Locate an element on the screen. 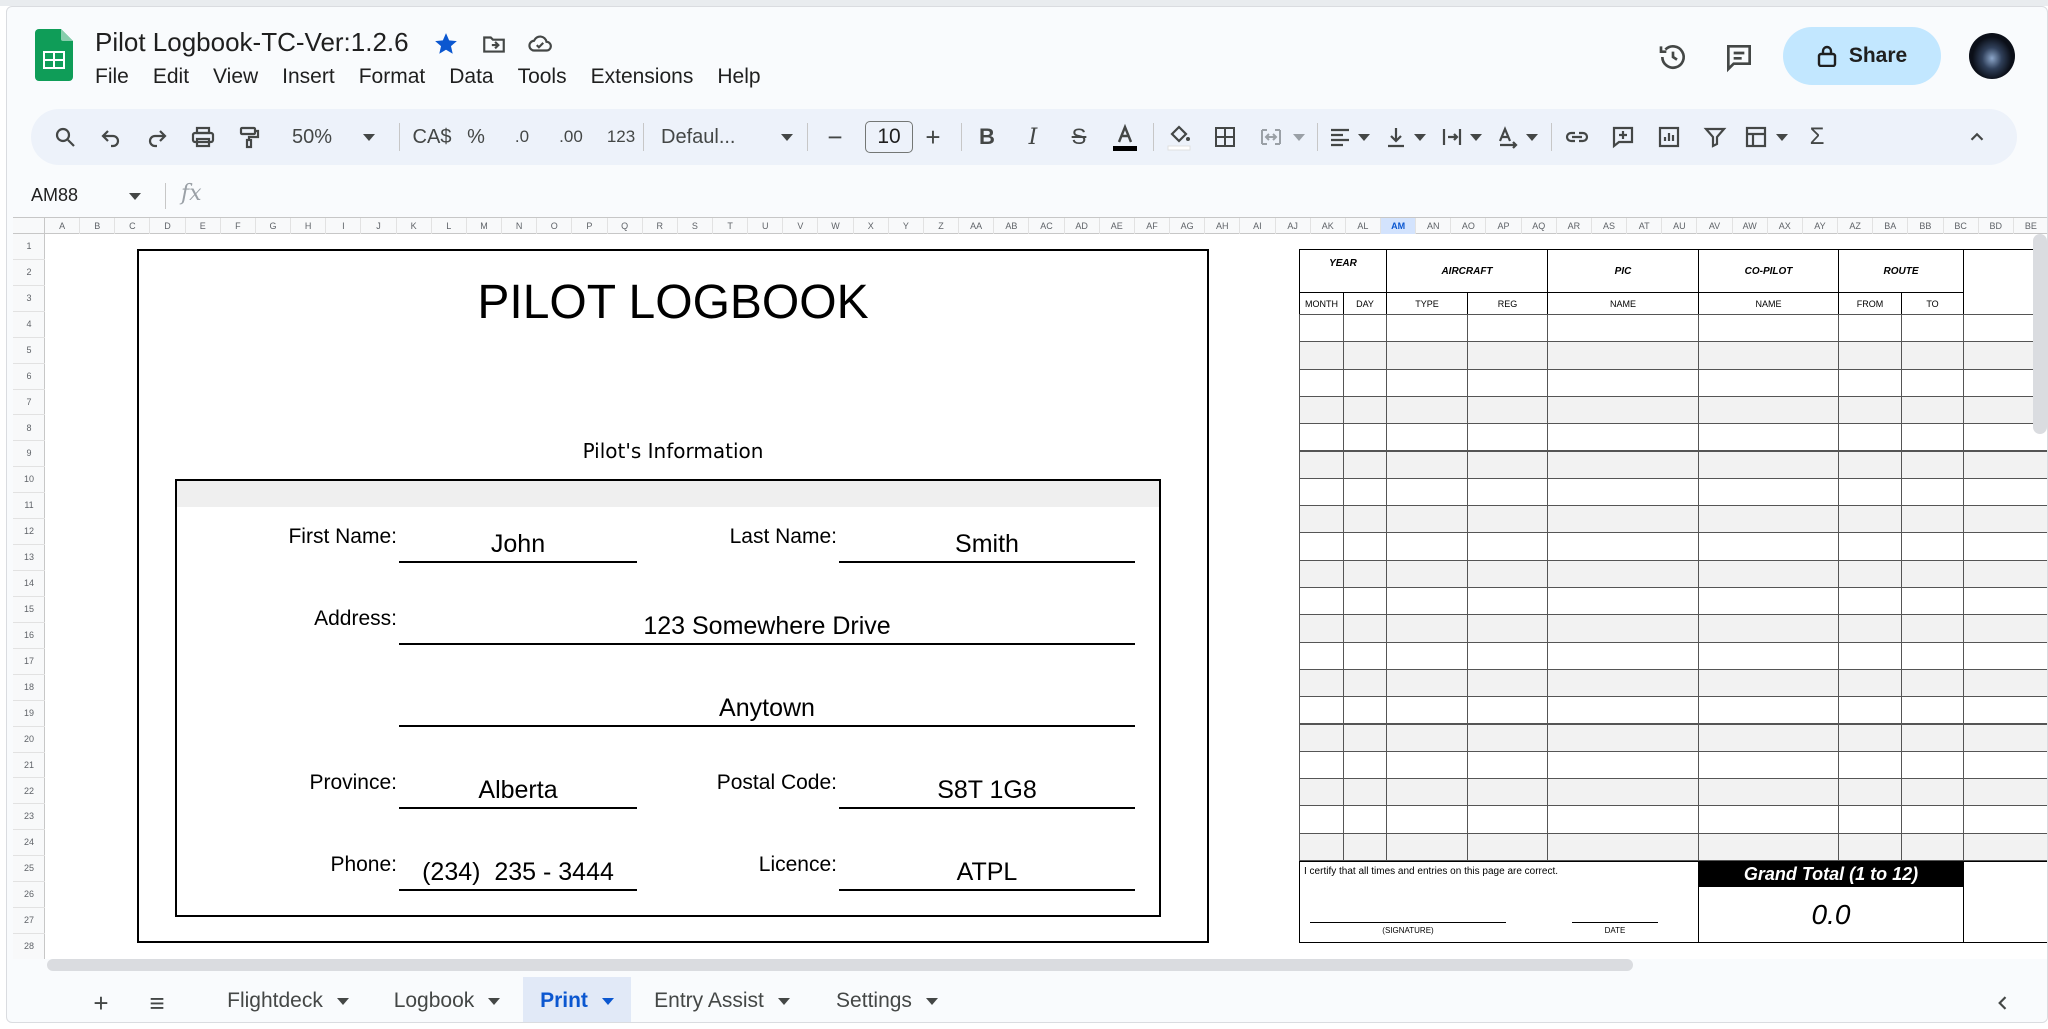  address-line1-field: 123 Somewhere Drive is located at coordinates (767, 626).